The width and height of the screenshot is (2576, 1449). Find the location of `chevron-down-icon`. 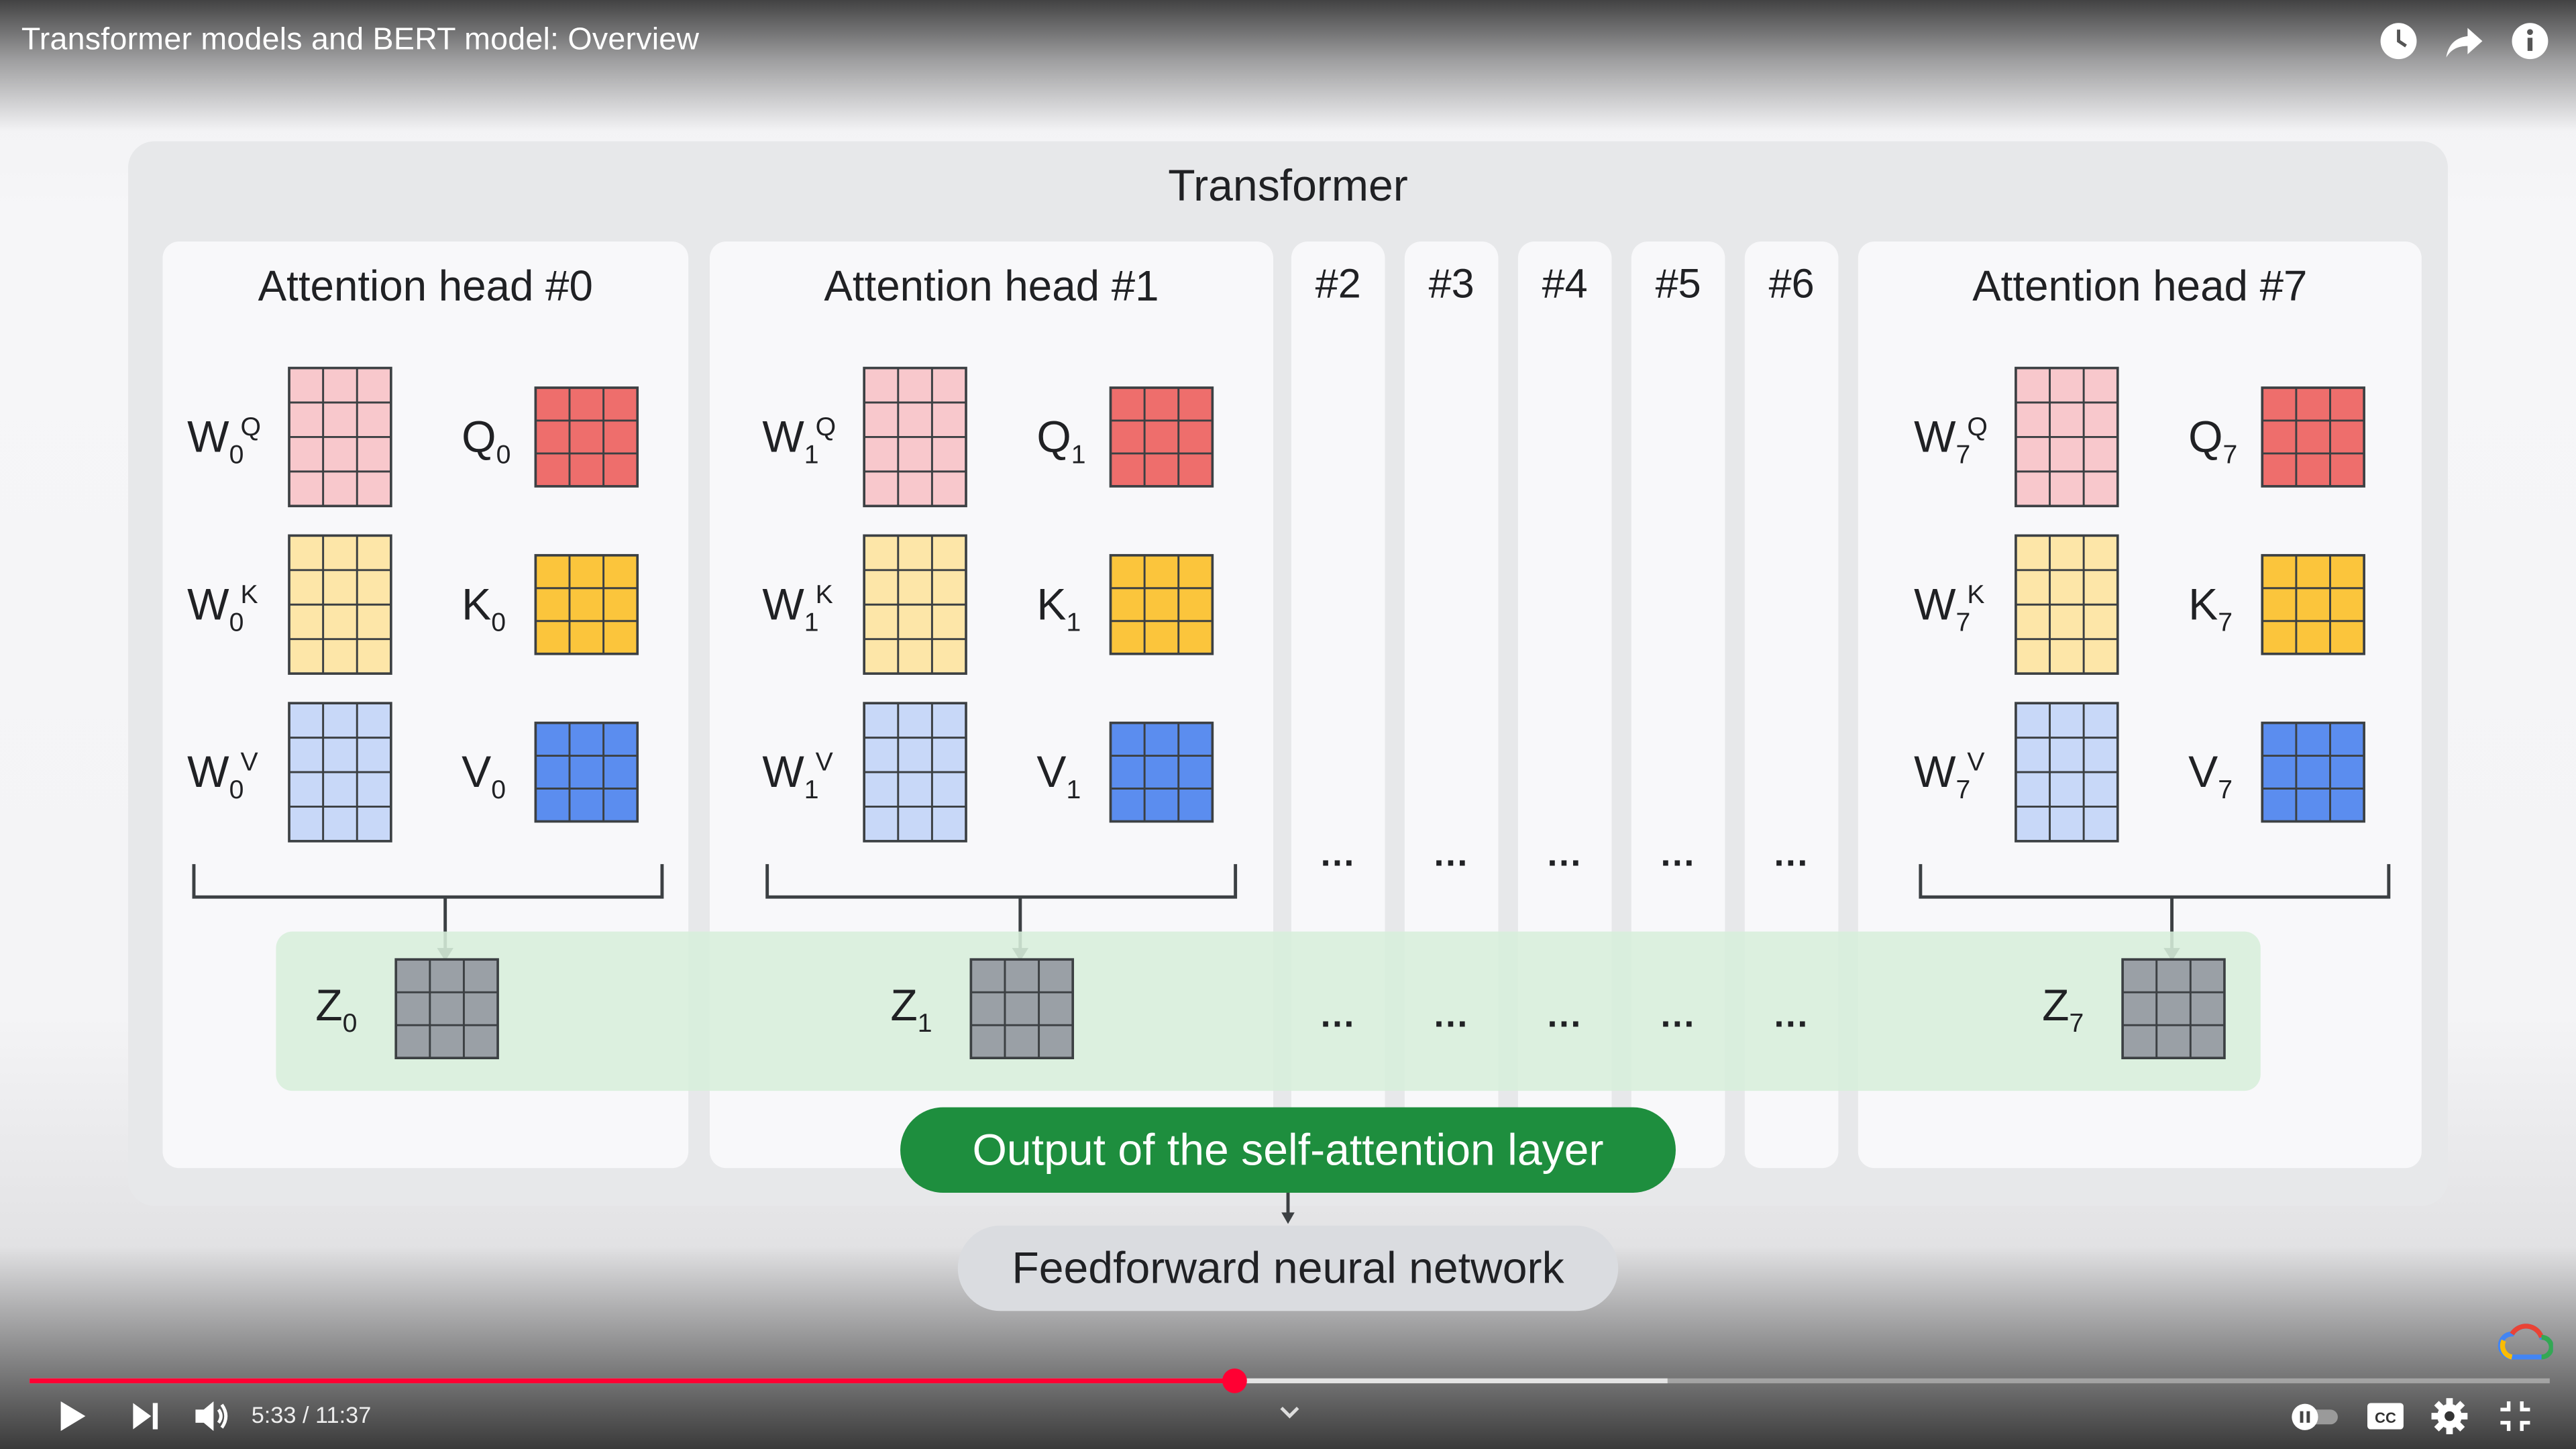

chevron-down-icon is located at coordinates (1290, 1412).